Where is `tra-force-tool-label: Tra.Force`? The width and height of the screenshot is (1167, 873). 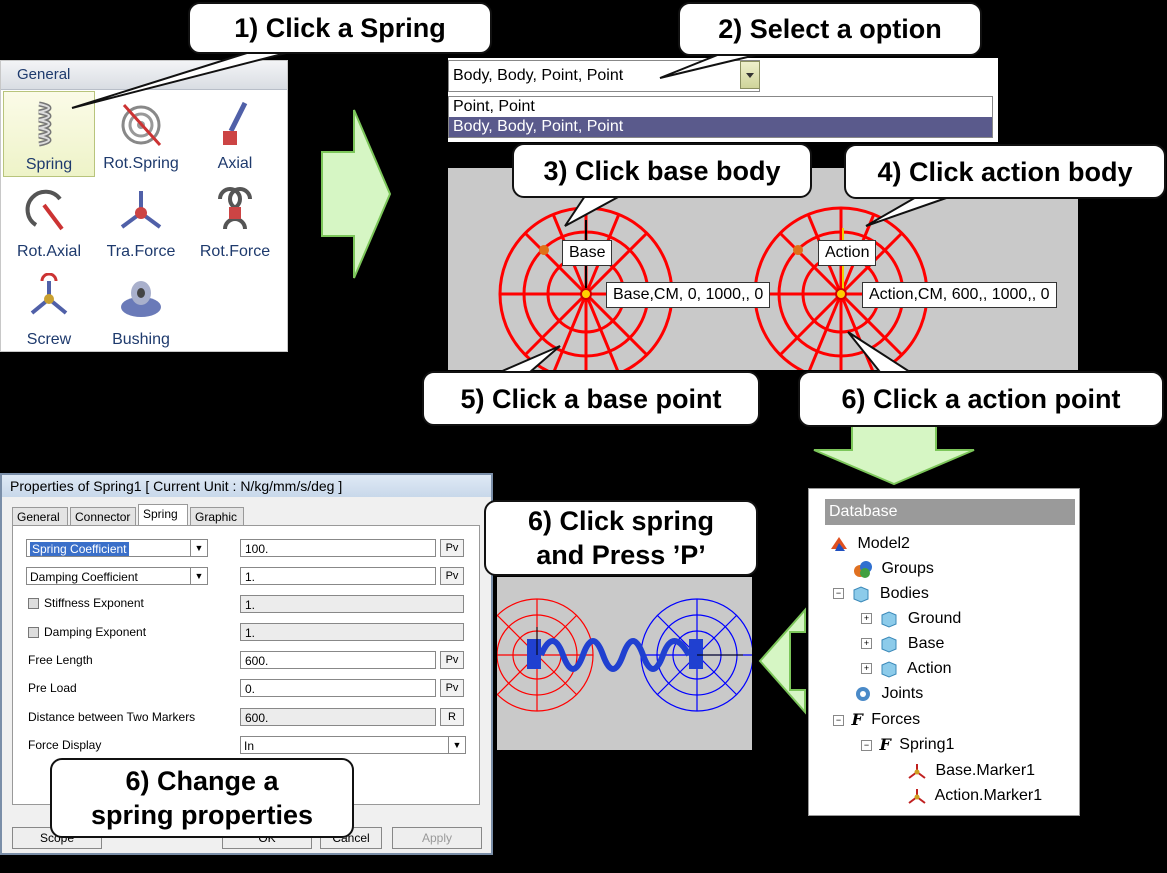
tra-force-tool-label: Tra.Force is located at coordinates (141, 251).